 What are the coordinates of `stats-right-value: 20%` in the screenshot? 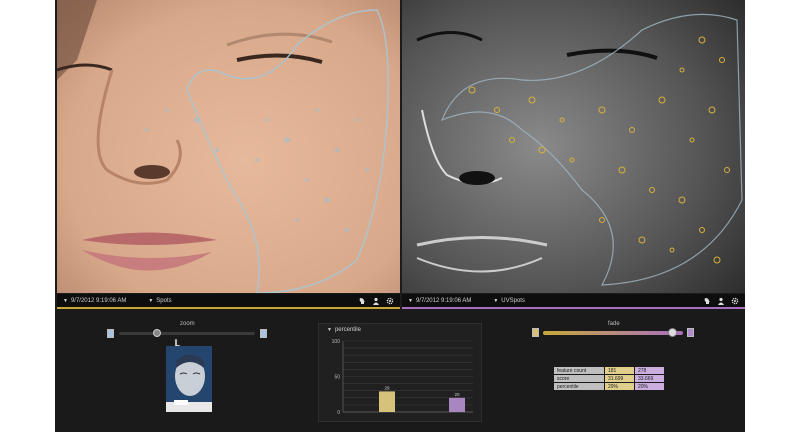 It's located at (649, 386).